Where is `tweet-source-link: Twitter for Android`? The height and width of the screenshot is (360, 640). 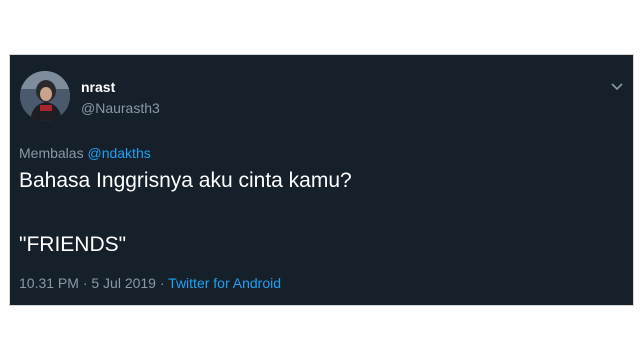
tweet-source-link: Twitter for Android is located at coordinates (224, 283).